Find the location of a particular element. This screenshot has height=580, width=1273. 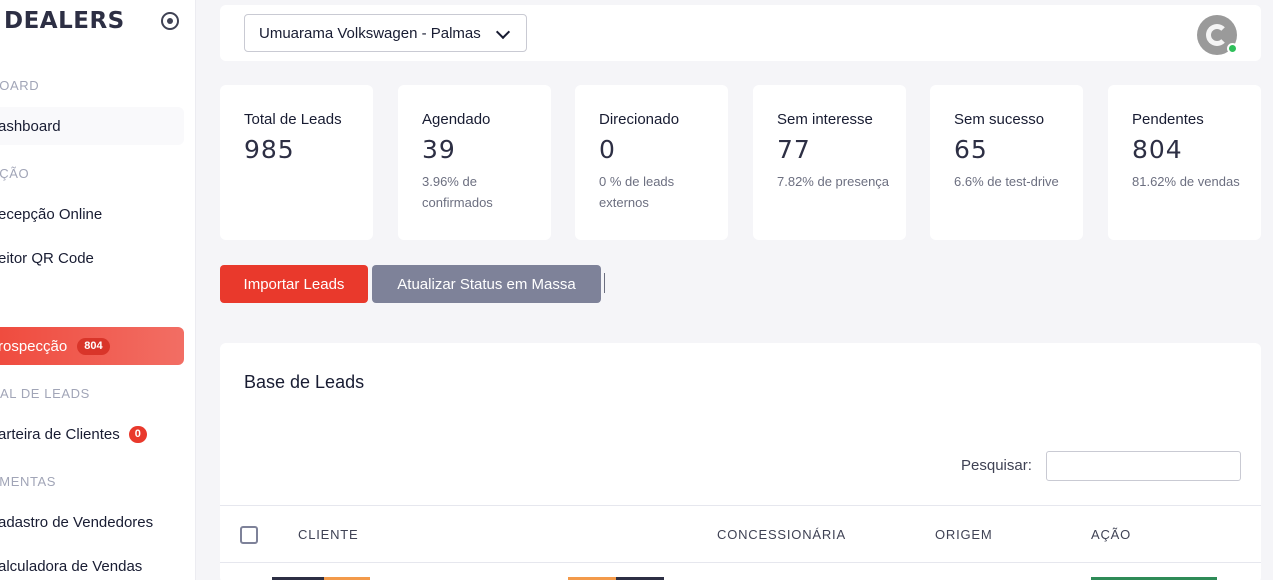

text-cursor is located at coordinates (604, 283).